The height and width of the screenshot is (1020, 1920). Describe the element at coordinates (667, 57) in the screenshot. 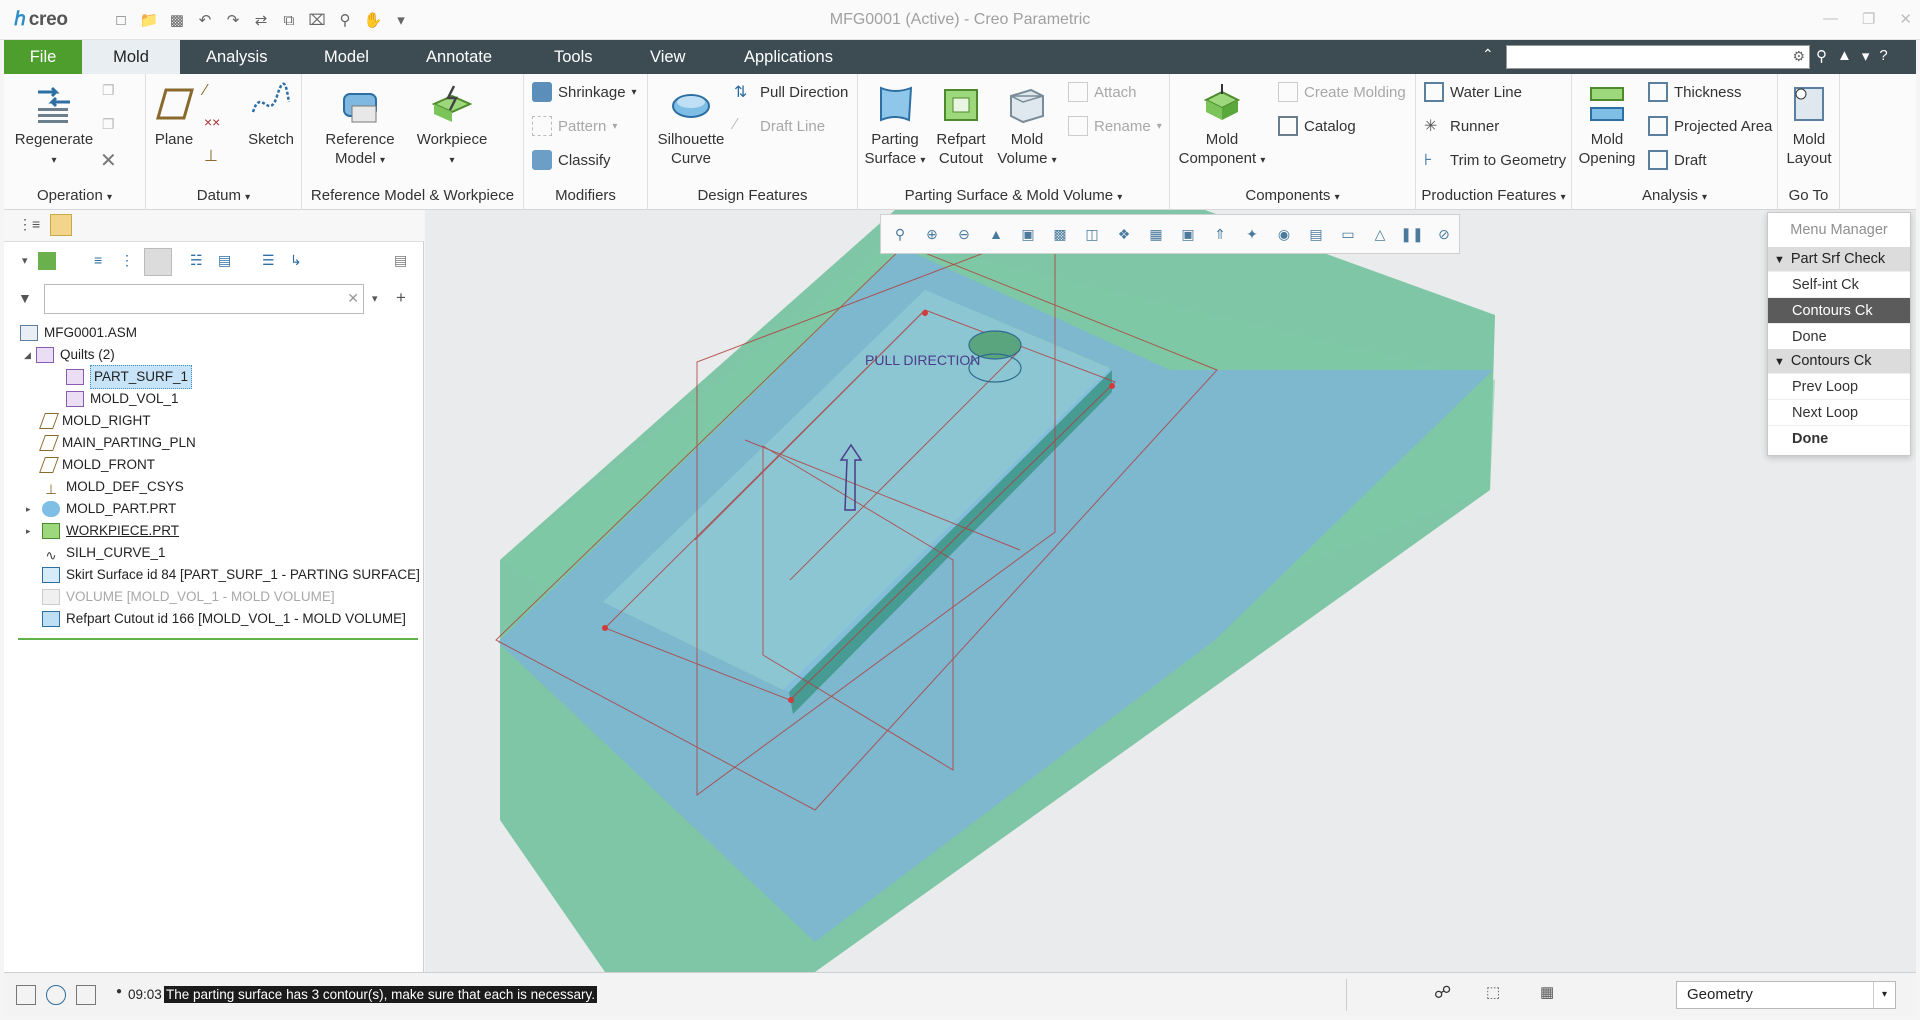

I see `tab-view: View` at that location.